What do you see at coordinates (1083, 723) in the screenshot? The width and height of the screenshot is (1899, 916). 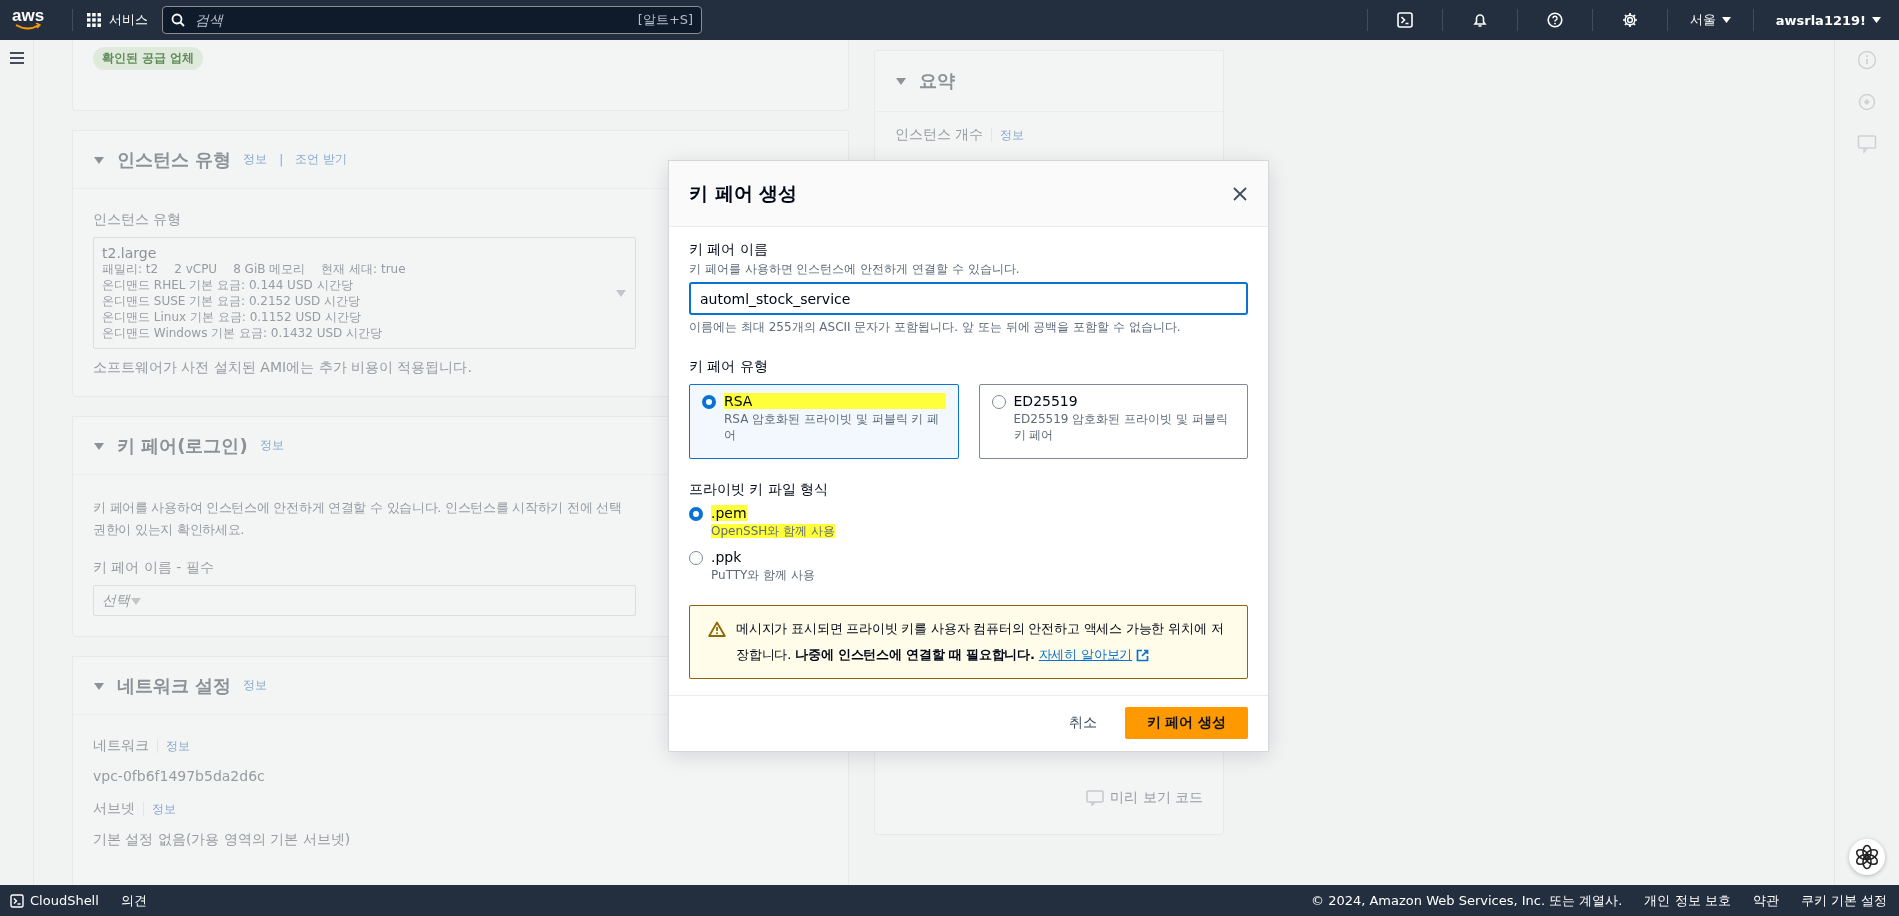 I see `cancel-button: 취소` at bounding box center [1083, 723].